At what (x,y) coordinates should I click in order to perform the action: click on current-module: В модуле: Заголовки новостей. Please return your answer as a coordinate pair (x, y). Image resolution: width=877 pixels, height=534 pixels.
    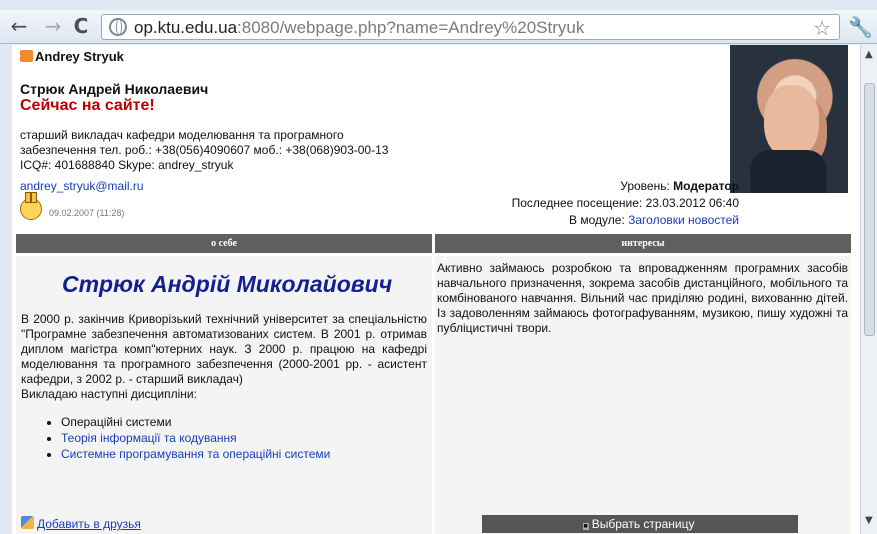
    Looking at the image, I should click on (654, 220).